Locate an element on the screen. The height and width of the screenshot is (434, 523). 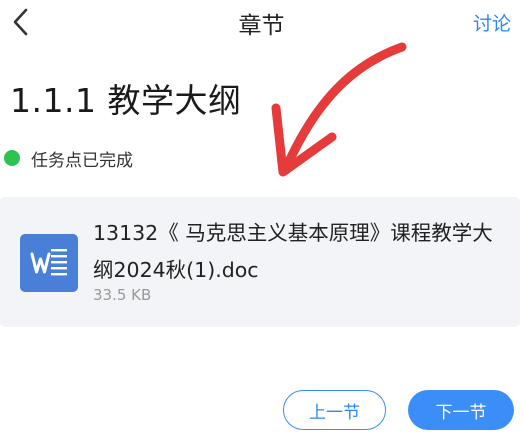
status-dot-icon is located at coordinates (12, 158).